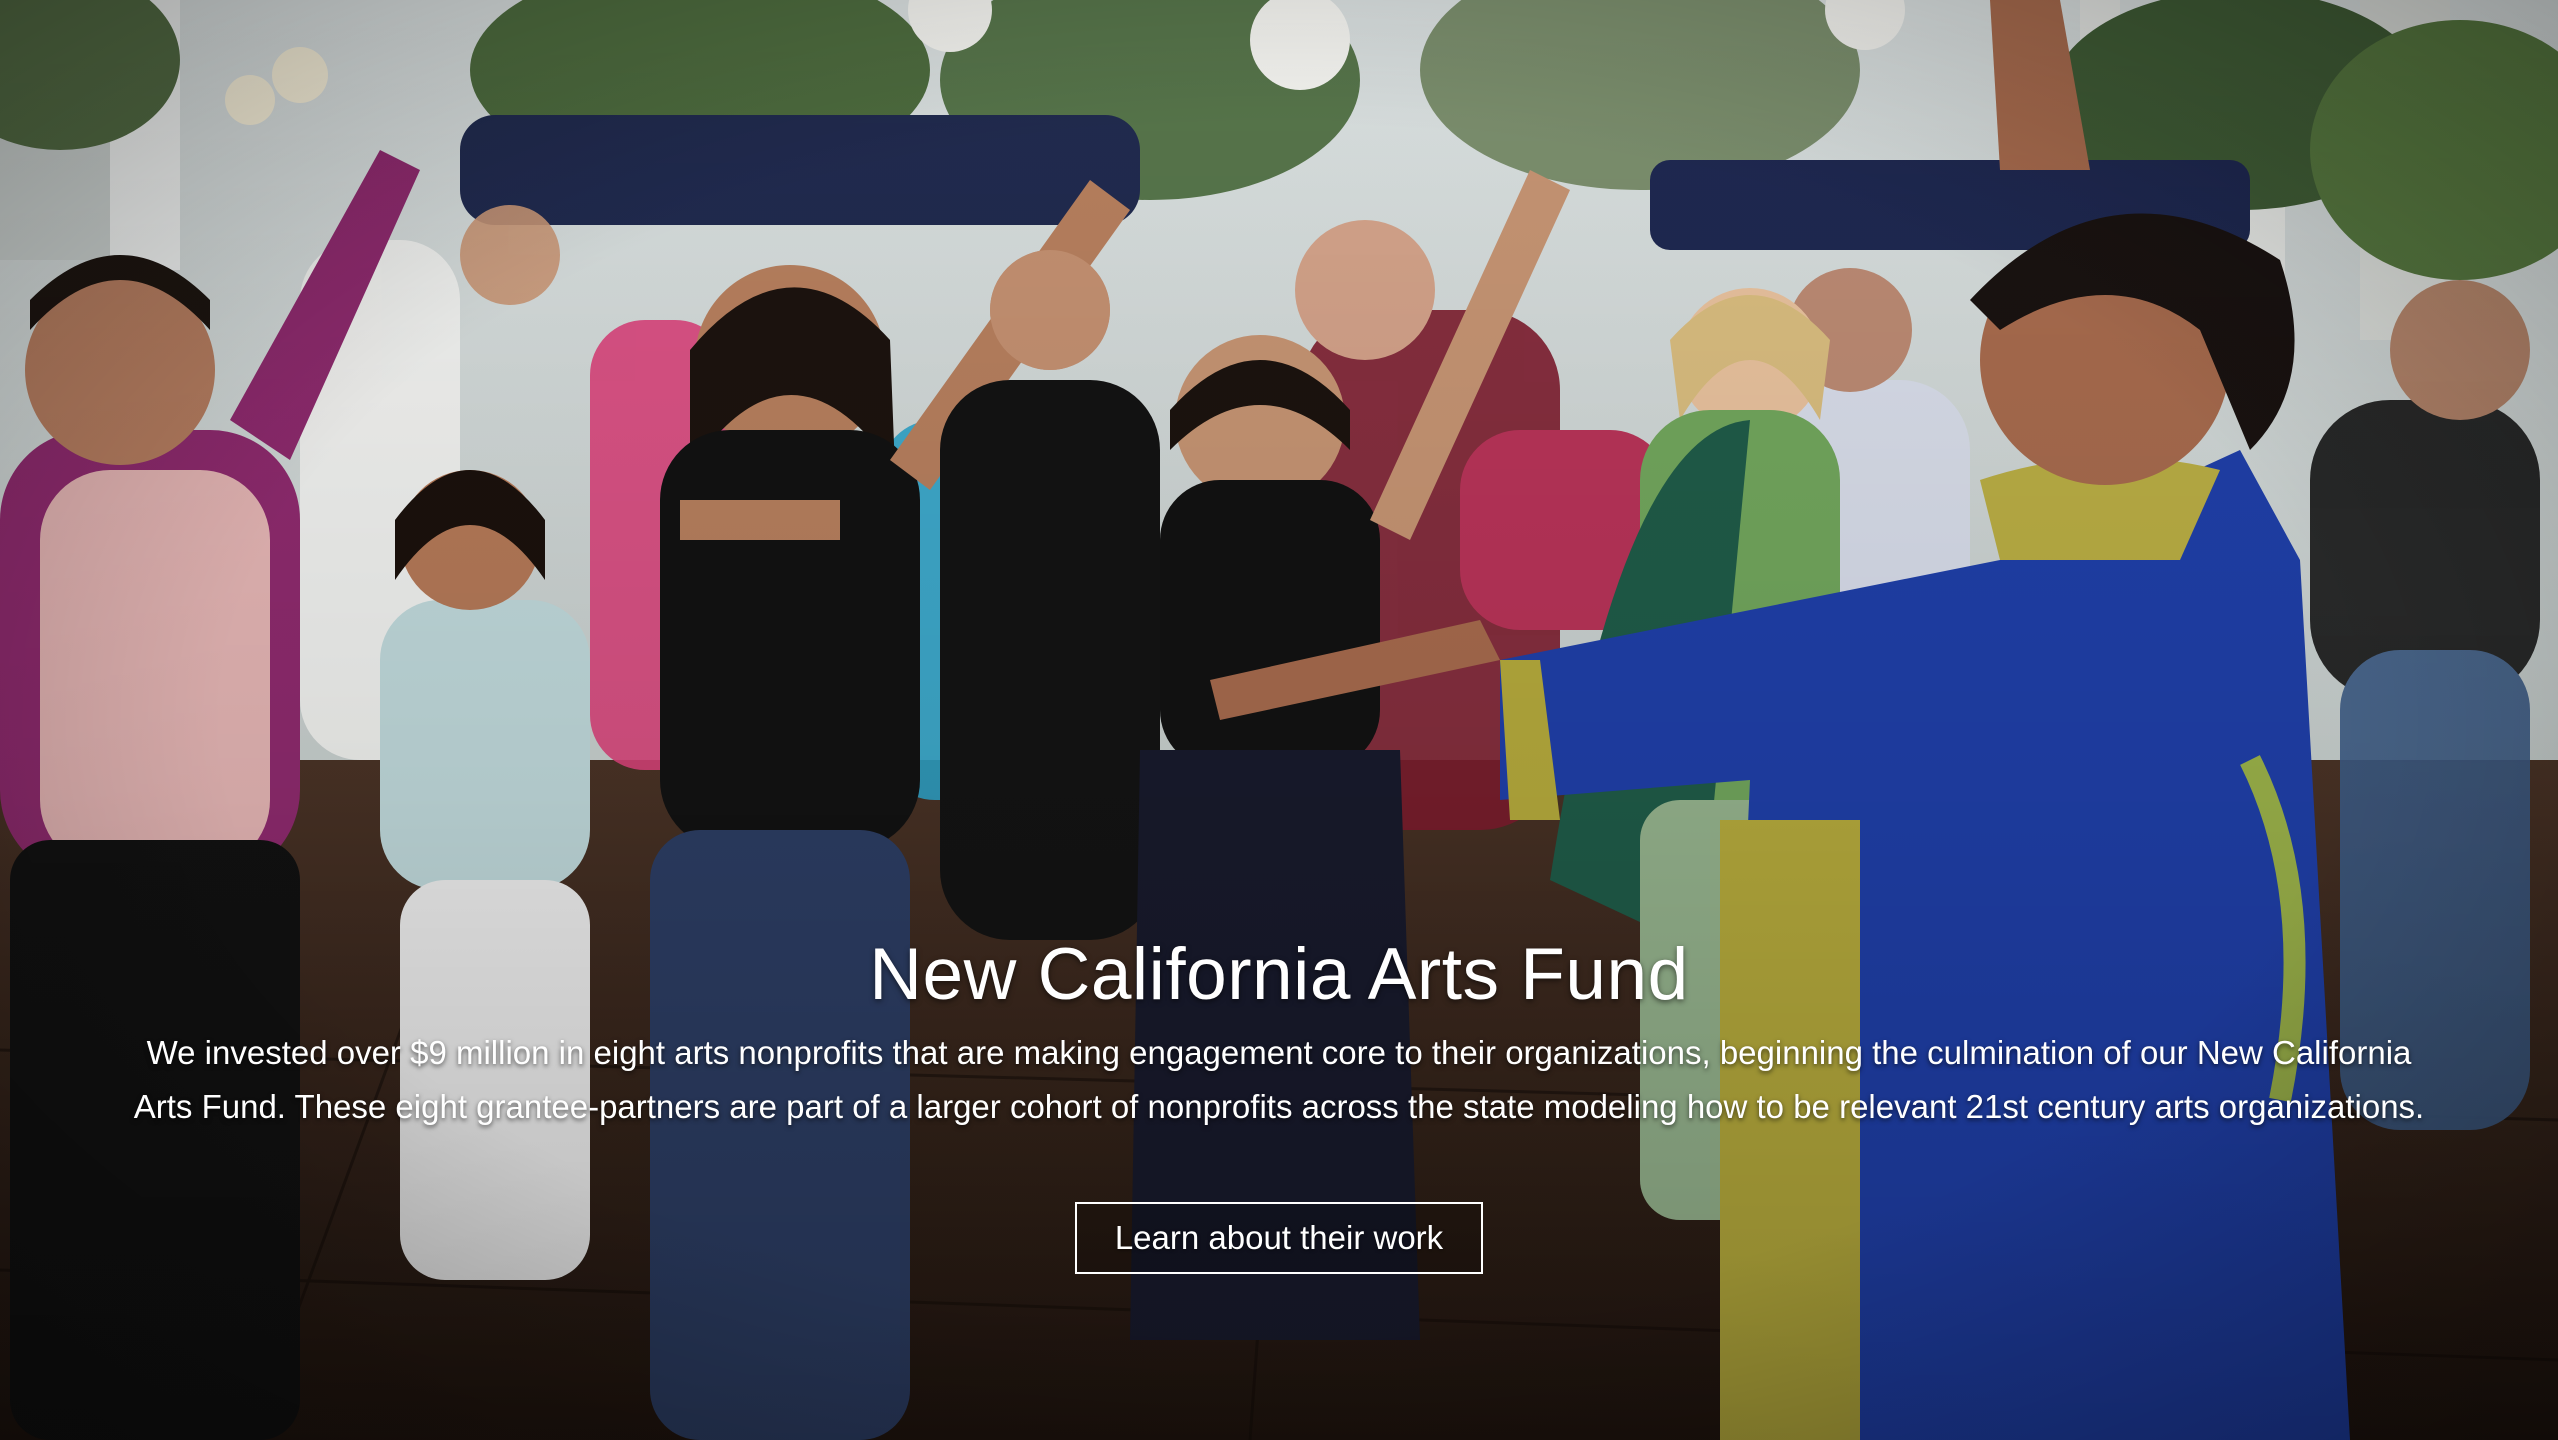  Describe the element at coordinates (1279, 1238) in the screenshot. I see `learn-about-their-work-button: Learn about their work` at that location.